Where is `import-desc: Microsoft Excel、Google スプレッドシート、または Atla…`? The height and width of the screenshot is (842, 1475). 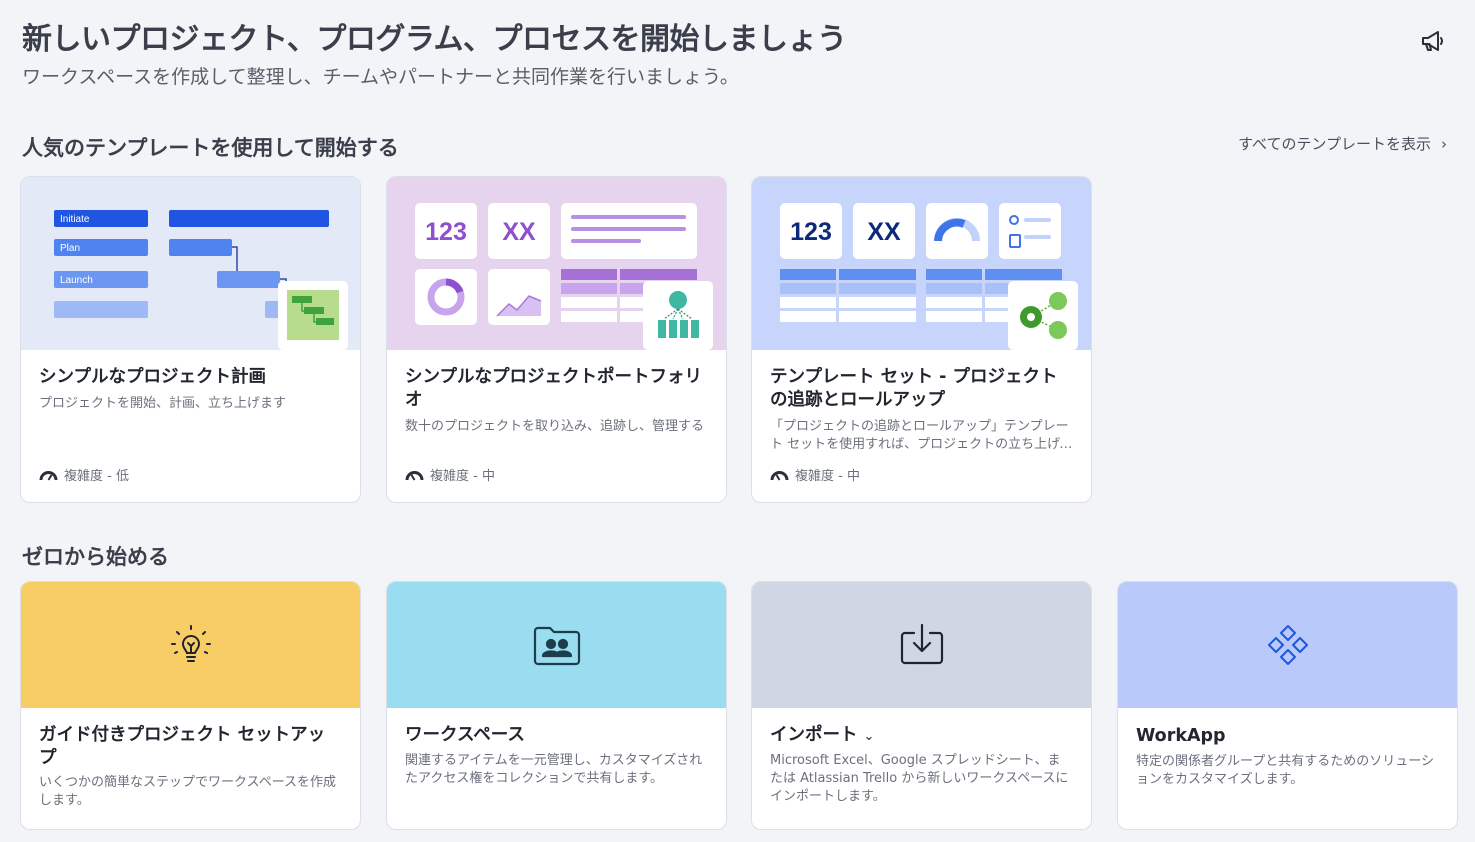 import-desc: Microsoft Excel、Google スプレッドシート、または Atla… is located at coordinates (919, 778).